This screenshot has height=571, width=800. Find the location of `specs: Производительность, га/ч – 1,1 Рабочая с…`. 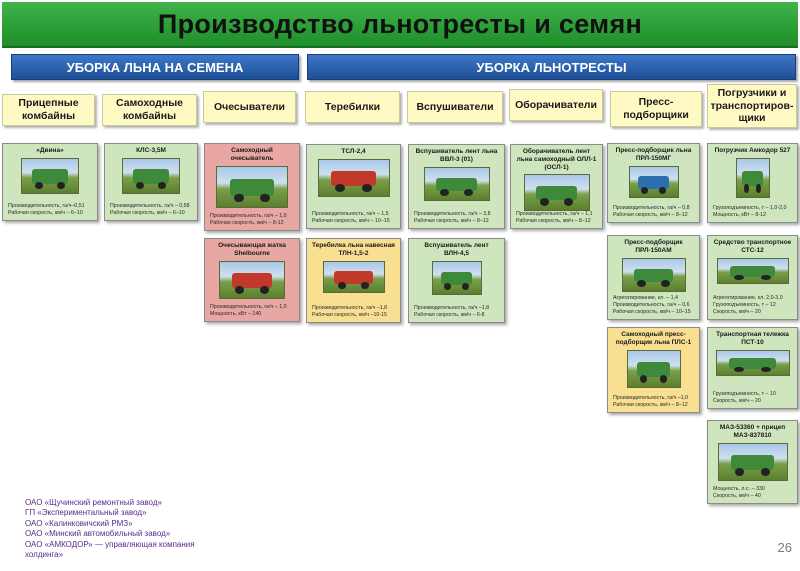

specs: Производительность, га/ч – 1,1 Рабочая с… is located at coordinates (556, 218).